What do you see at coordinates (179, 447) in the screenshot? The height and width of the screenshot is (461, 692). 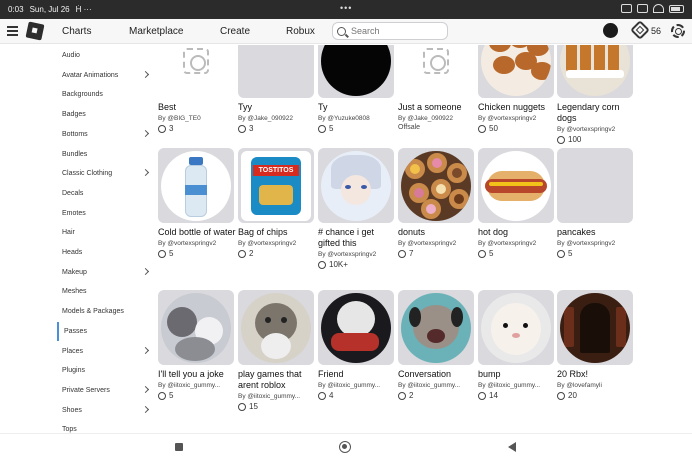 I see `recents-icon` at bounding box center [179, 447].